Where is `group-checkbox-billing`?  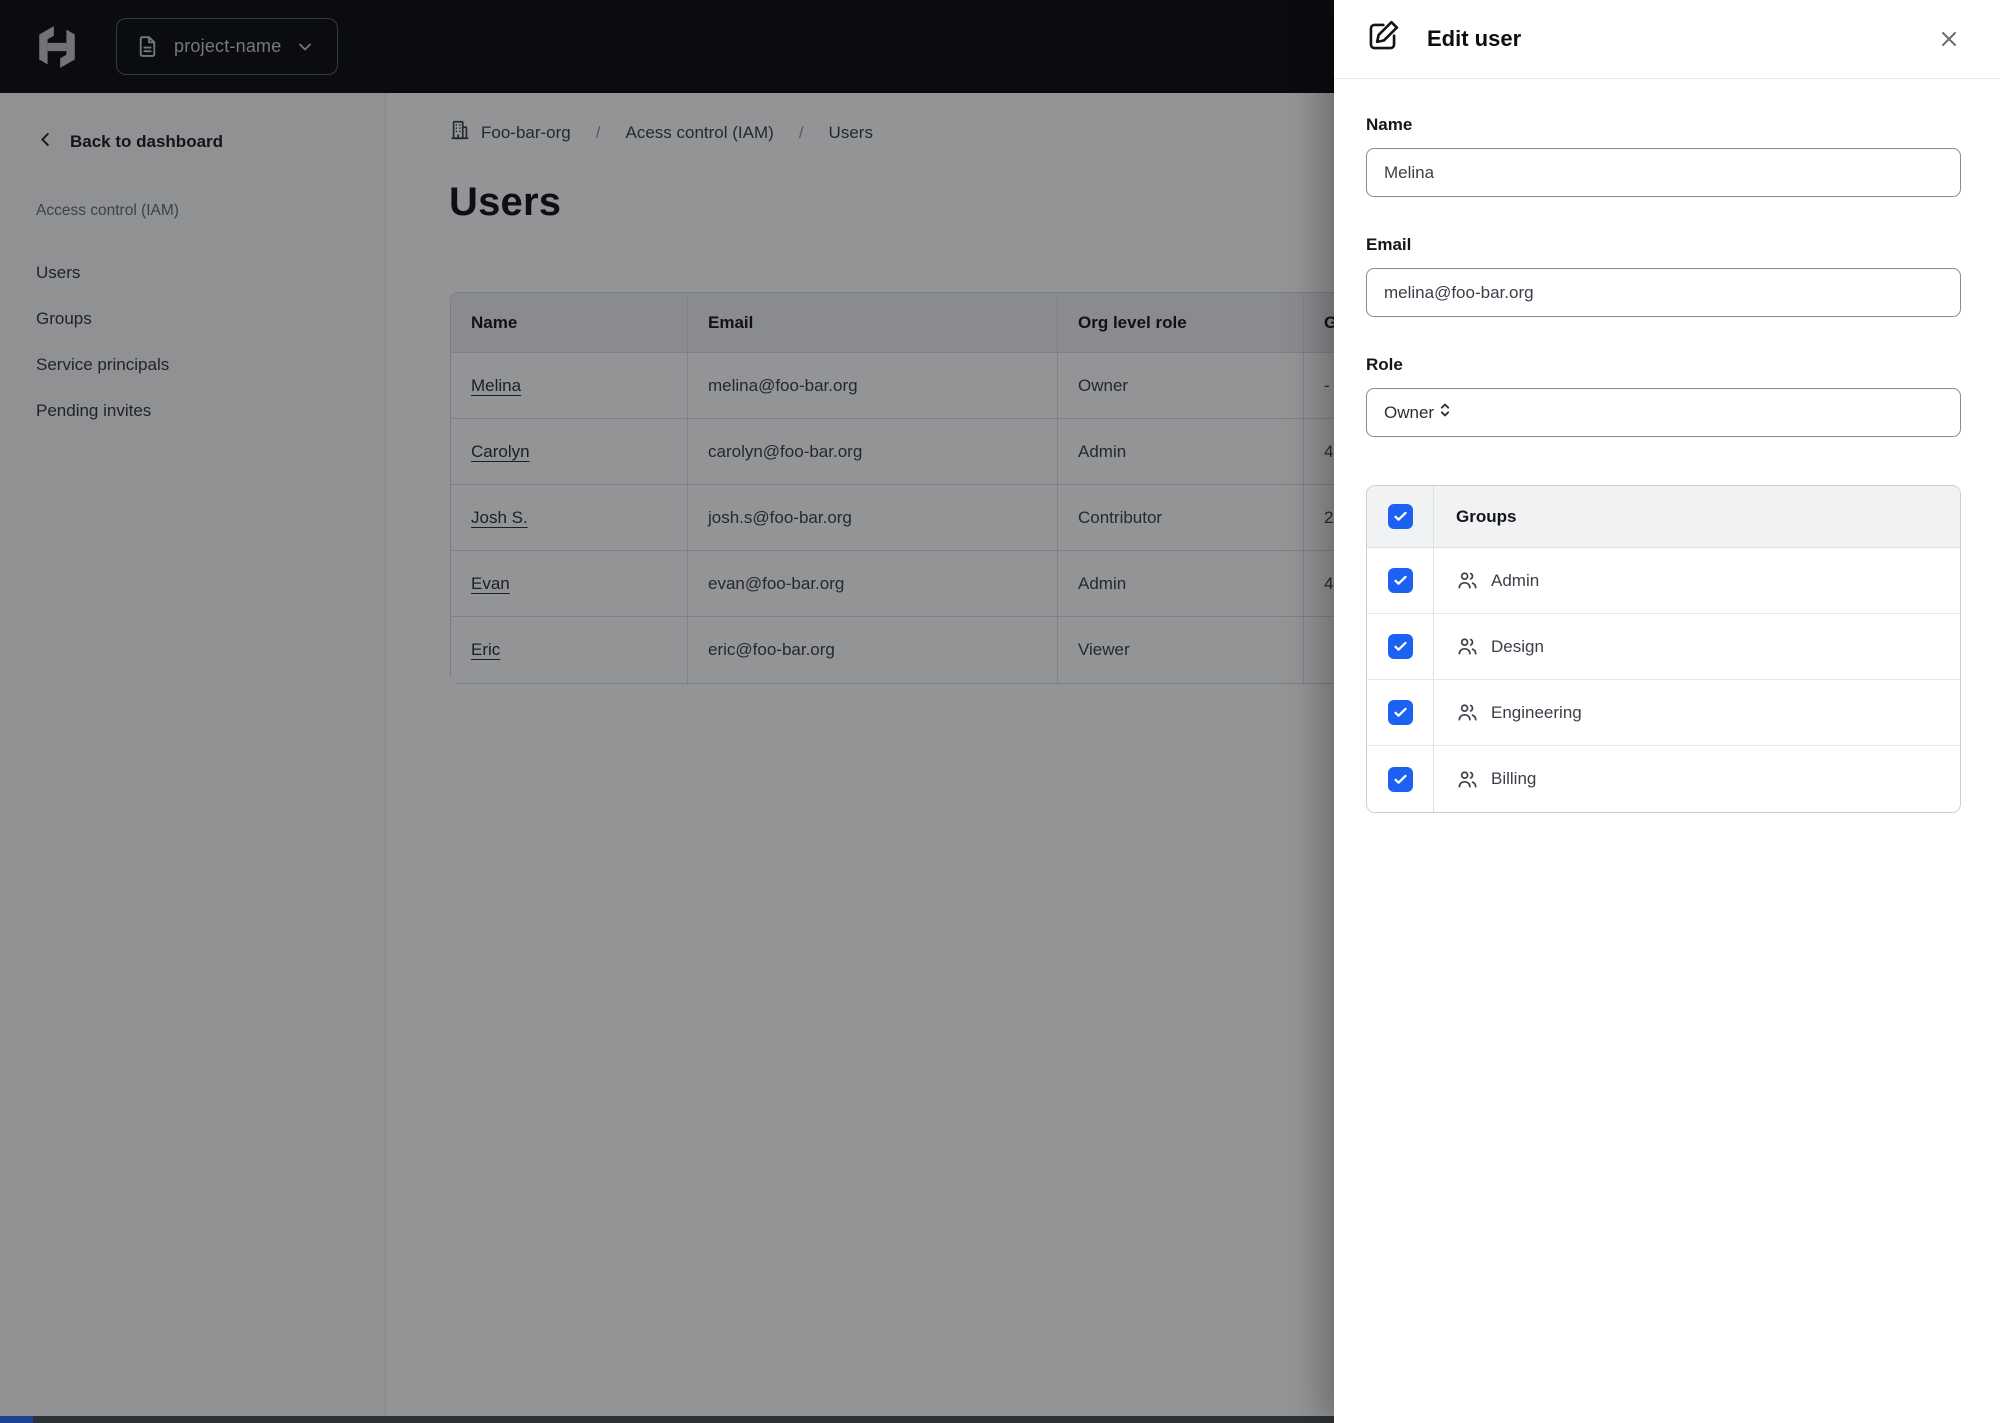
group-checkbox-billing is located at coordinates (1400, 779).